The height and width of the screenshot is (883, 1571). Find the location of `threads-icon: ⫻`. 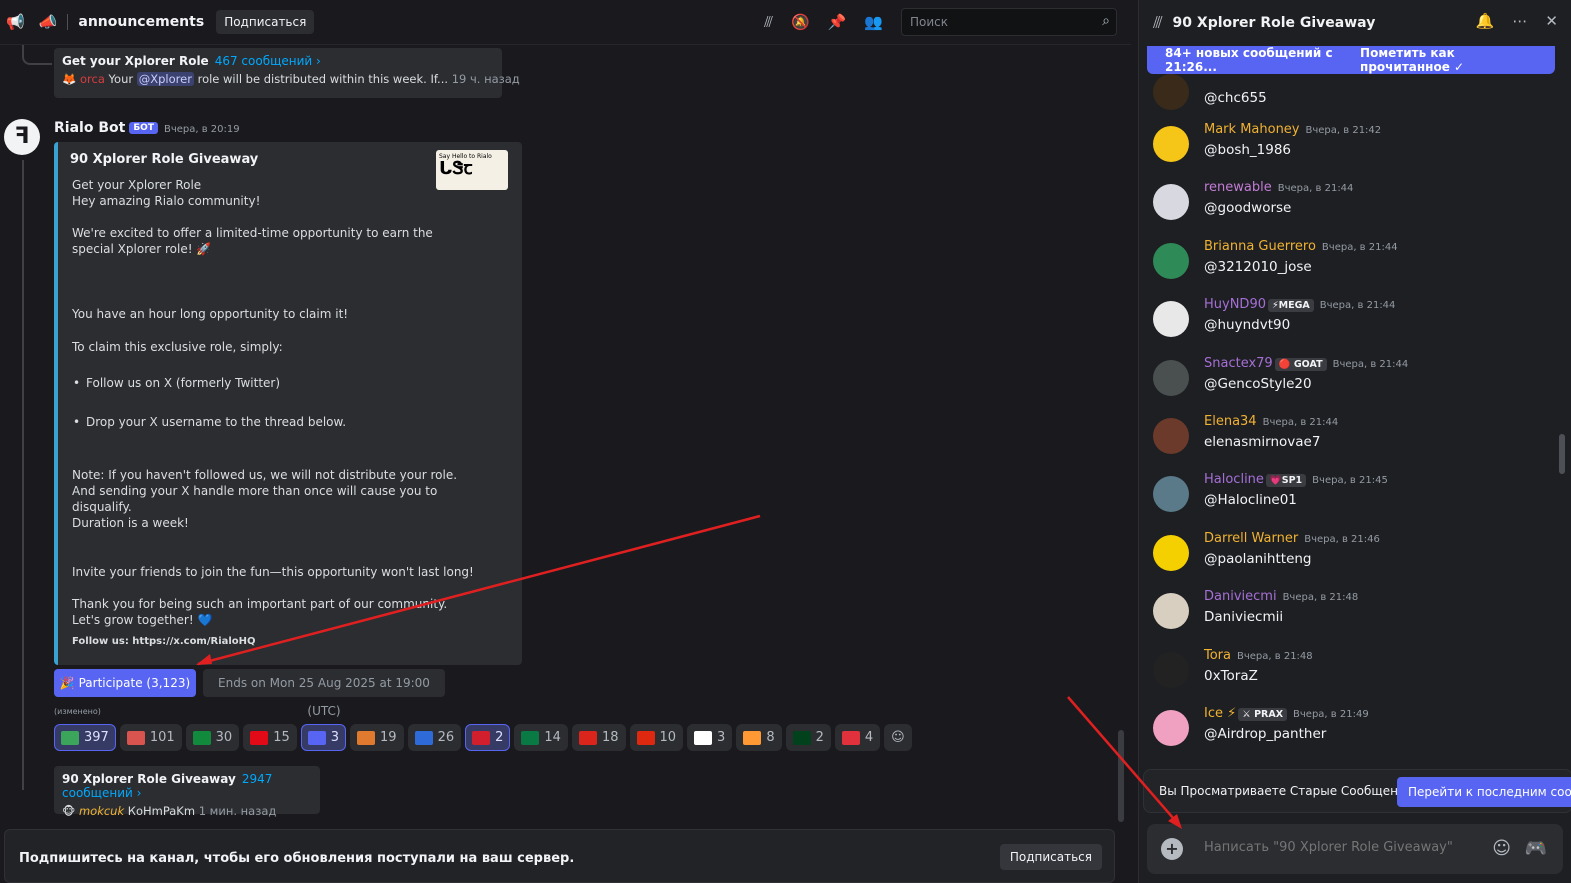

threads-icon: ⫻ is located at coordinates (768, 22).